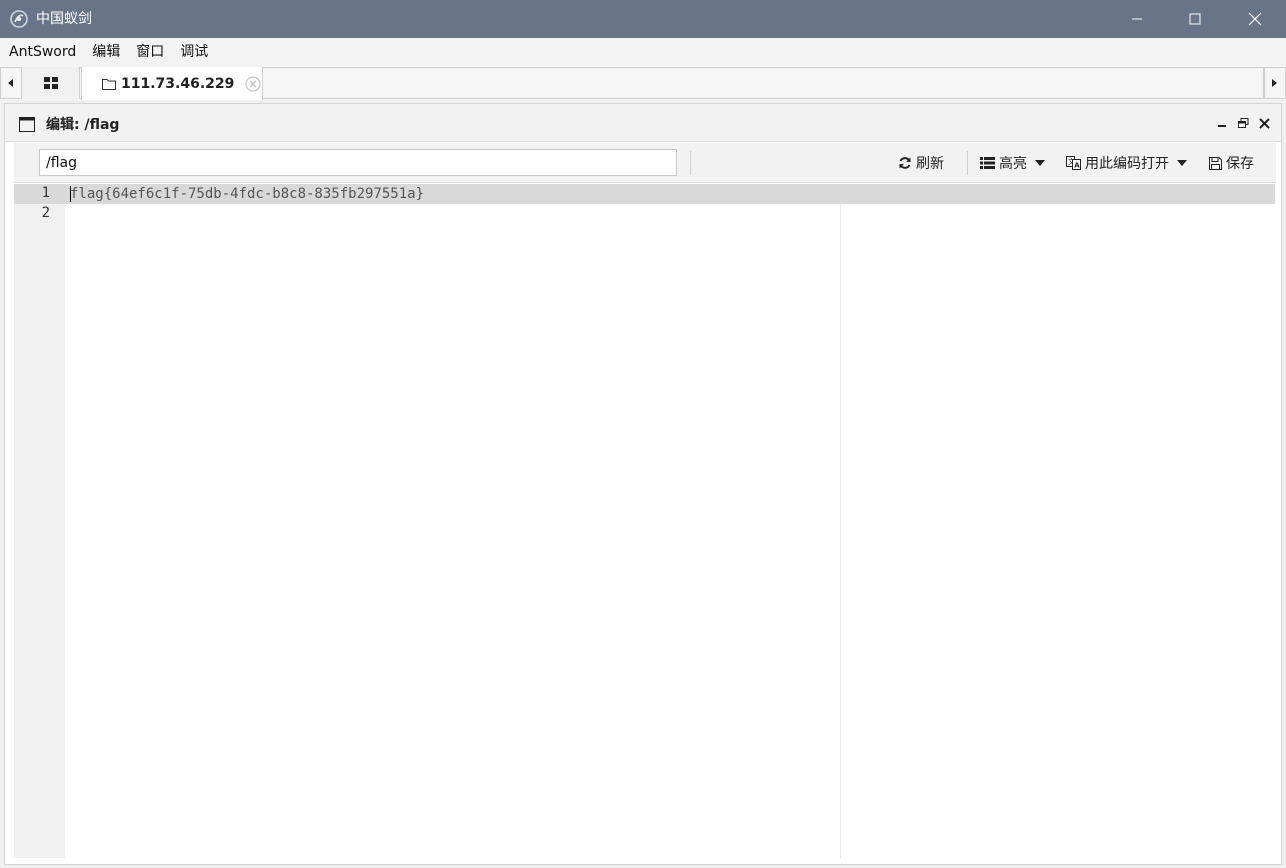 This screenshot has width=1286, height=868. What do you see at coordinates (643, 52) in the screenshot?
I see `menu-bar: AntSword 编辑 窗口 调试` at bounding box center [643, 52].